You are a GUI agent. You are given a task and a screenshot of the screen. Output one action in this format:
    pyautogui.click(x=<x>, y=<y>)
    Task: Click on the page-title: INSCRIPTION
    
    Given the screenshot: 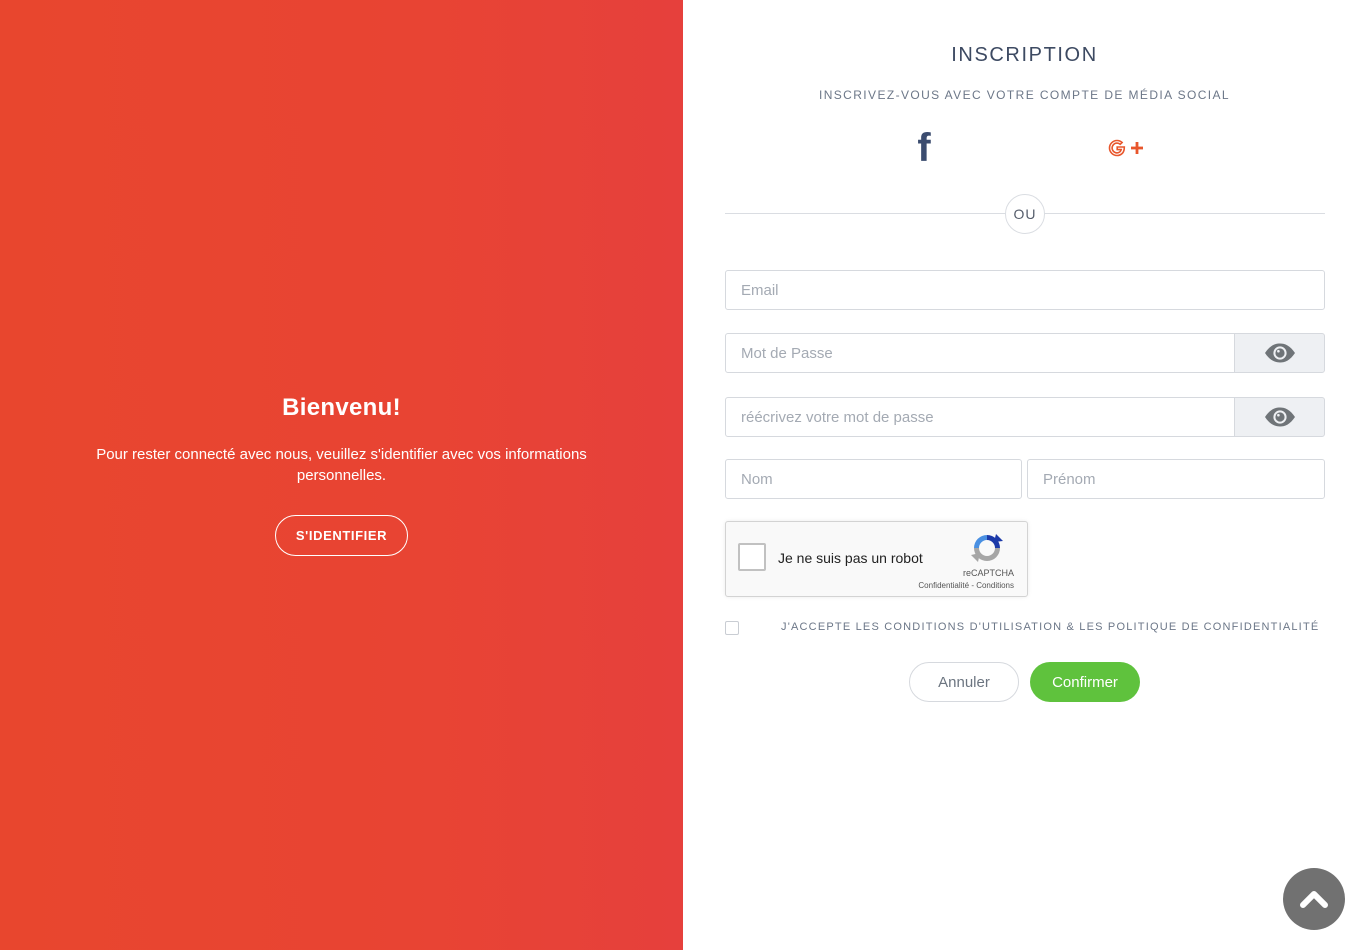 What is the action you would take?
    pyautogui.click(x=1024, y=55)
    